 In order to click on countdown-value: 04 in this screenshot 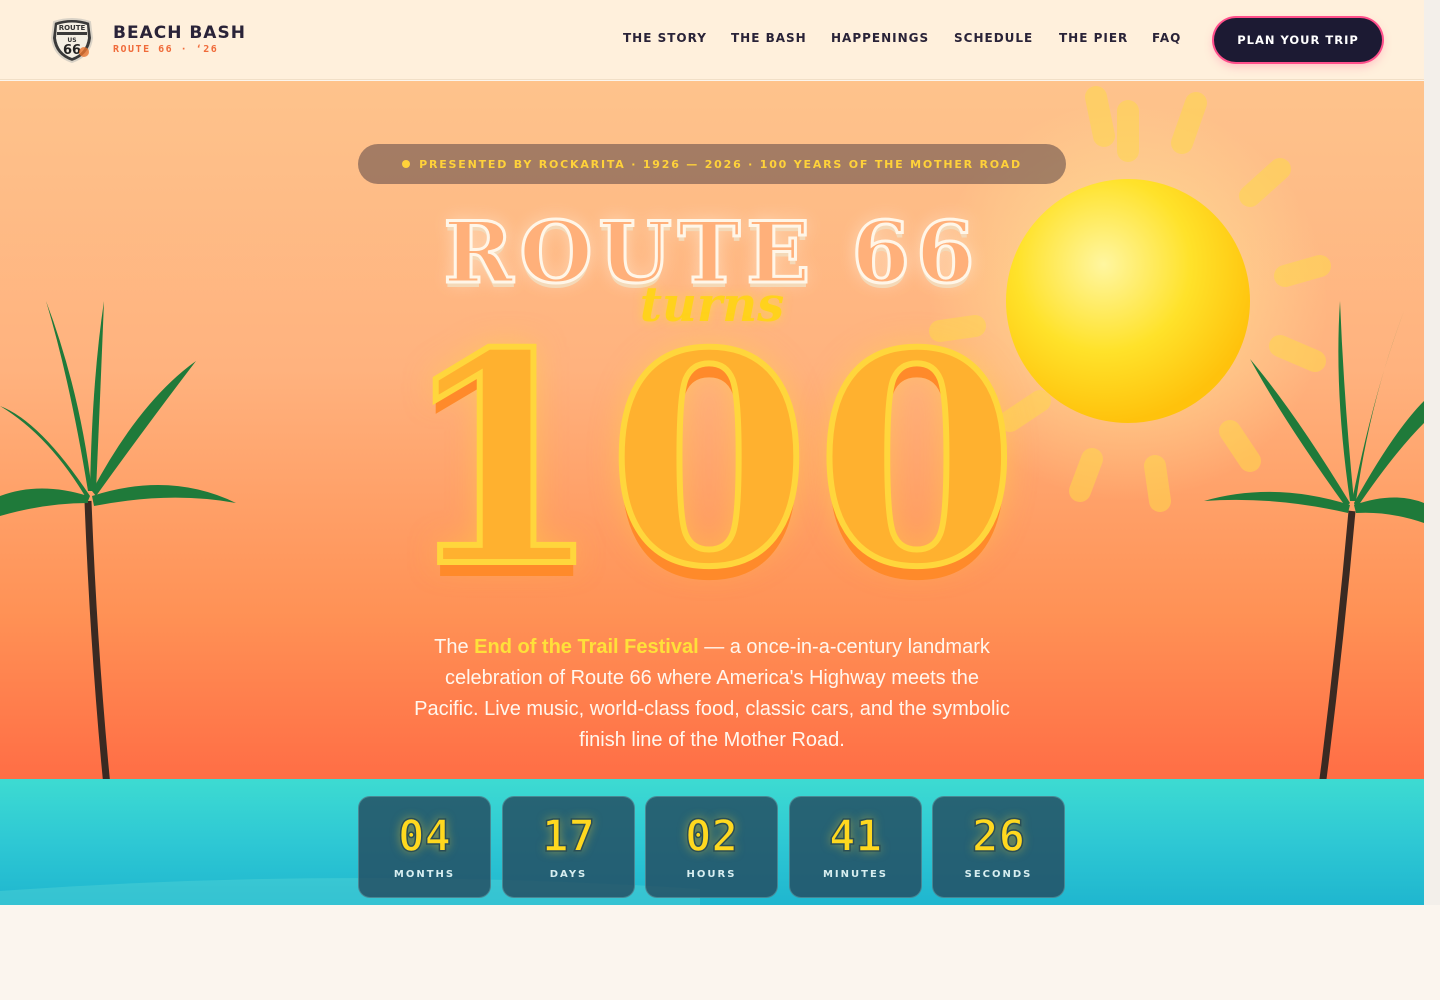, I will do `click(424, 836)`.